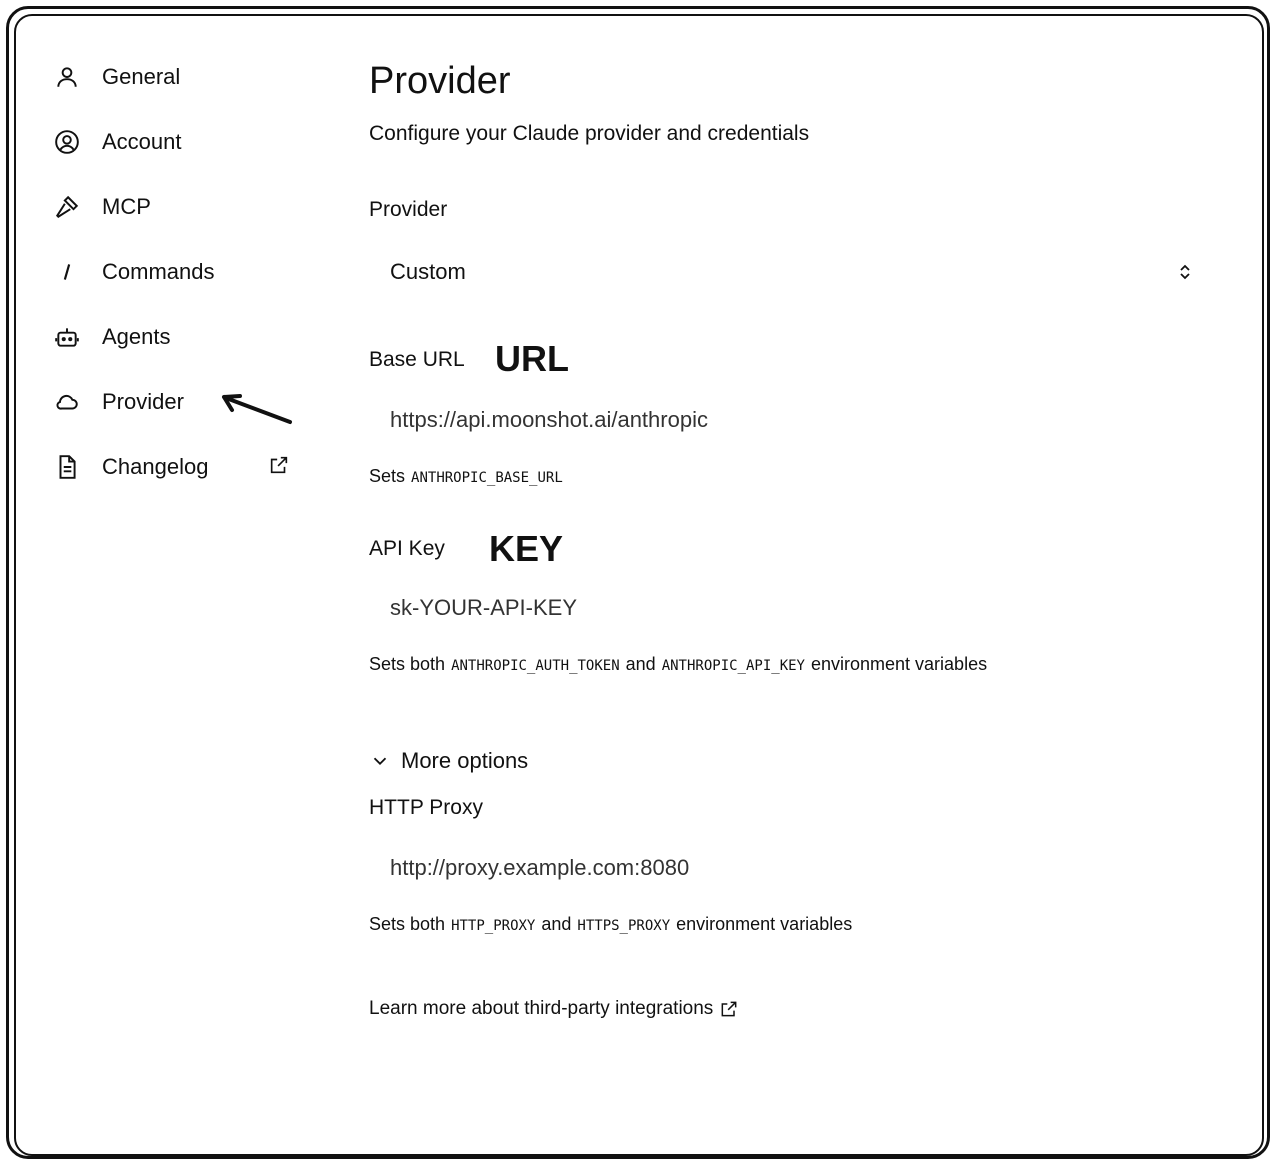  What do you see at coordinates (733, 666) in the screenshot?
I see `env-var-code: ANTHROPIC_API_KEY` at bounding box center [733, 666].